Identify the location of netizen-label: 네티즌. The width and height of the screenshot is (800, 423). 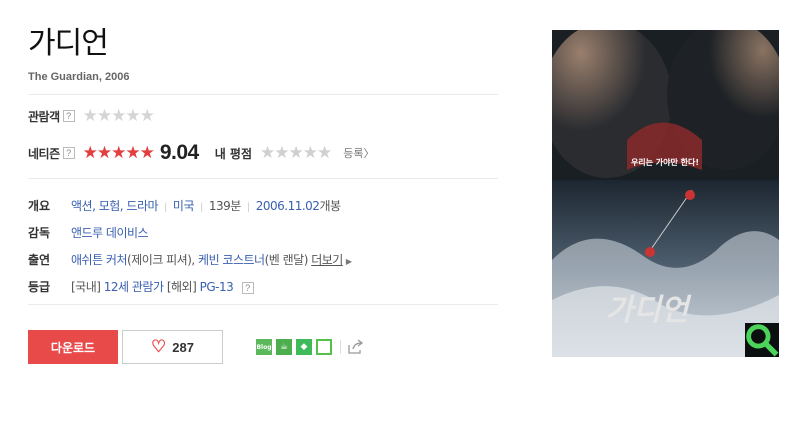
(44, 153).